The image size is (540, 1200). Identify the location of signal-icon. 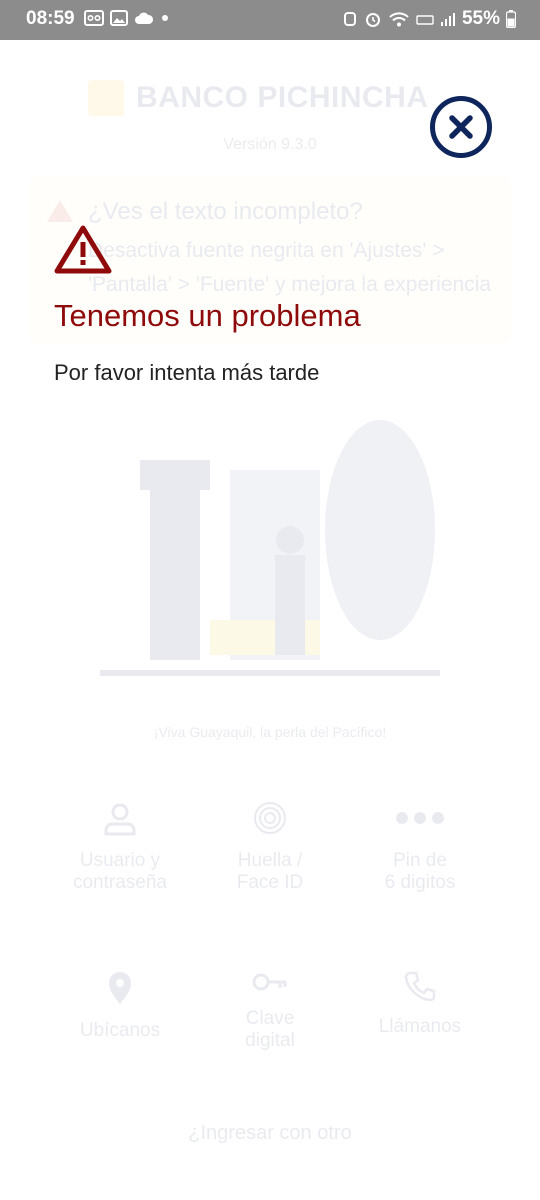
(447, 19).